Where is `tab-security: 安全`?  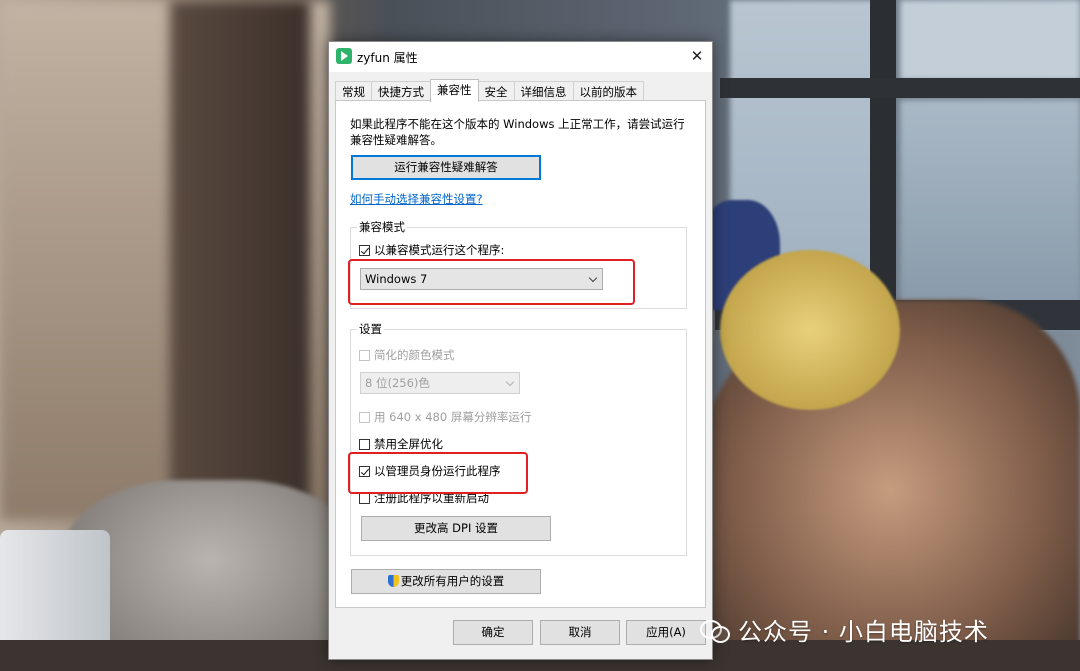 tab-security: 安全 is located at coordinates (496, 91).